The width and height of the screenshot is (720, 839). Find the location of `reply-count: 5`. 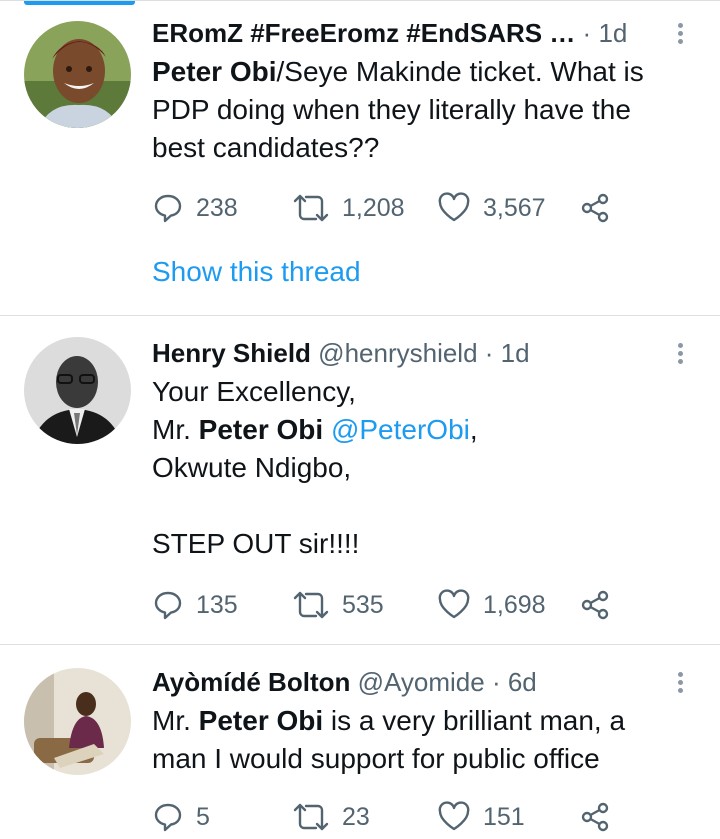

reply-count: 5 is located at coordinates (203, 816).